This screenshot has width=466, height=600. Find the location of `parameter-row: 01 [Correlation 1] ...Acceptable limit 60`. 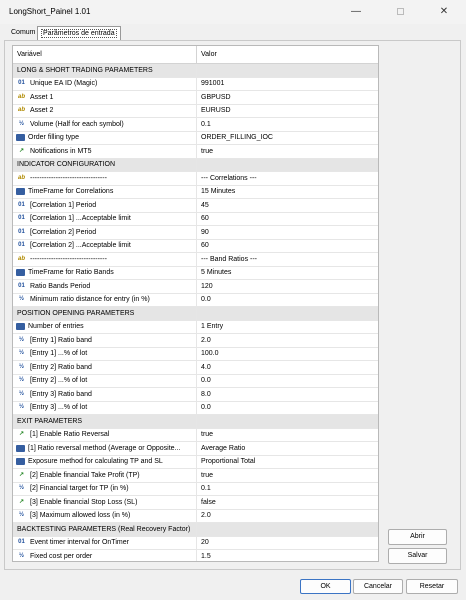

parameter-row: 01 [Correlation 1] ...Acceptable limit 60 is located at coordinates (195, 219).